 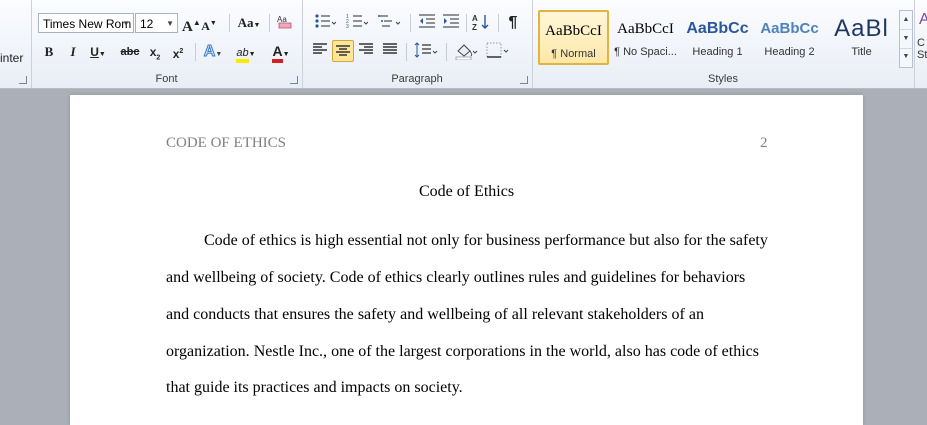 I want to click on multilevel-list-icon, so click(x=389, y=21).